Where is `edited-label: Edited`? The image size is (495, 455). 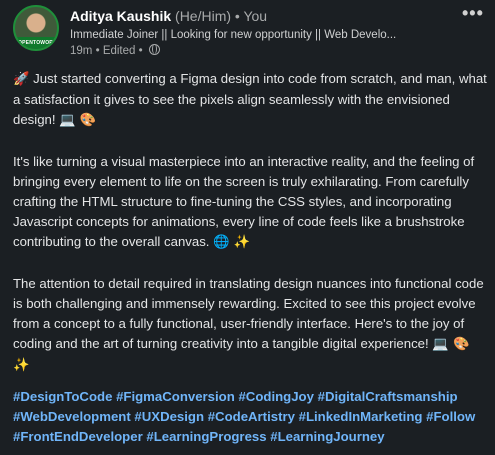
edited-label: Edited is located at coordinates (119, 51).